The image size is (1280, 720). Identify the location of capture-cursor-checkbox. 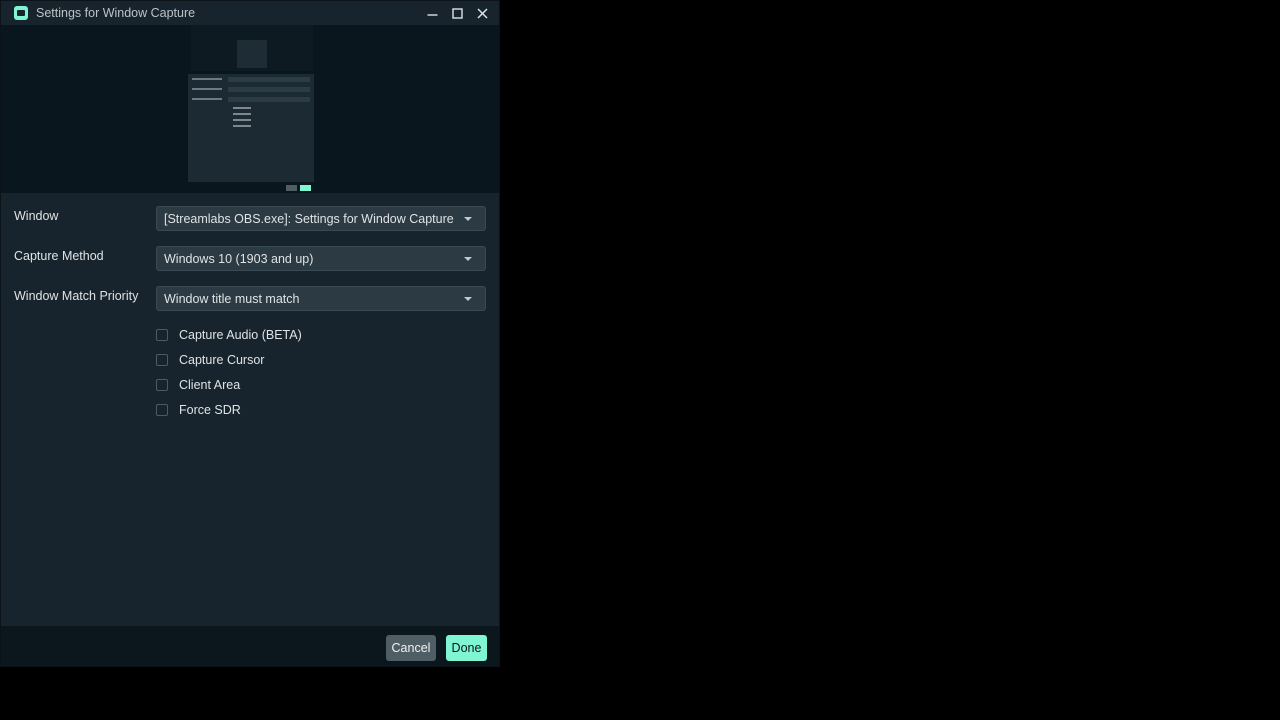
(162, 360).